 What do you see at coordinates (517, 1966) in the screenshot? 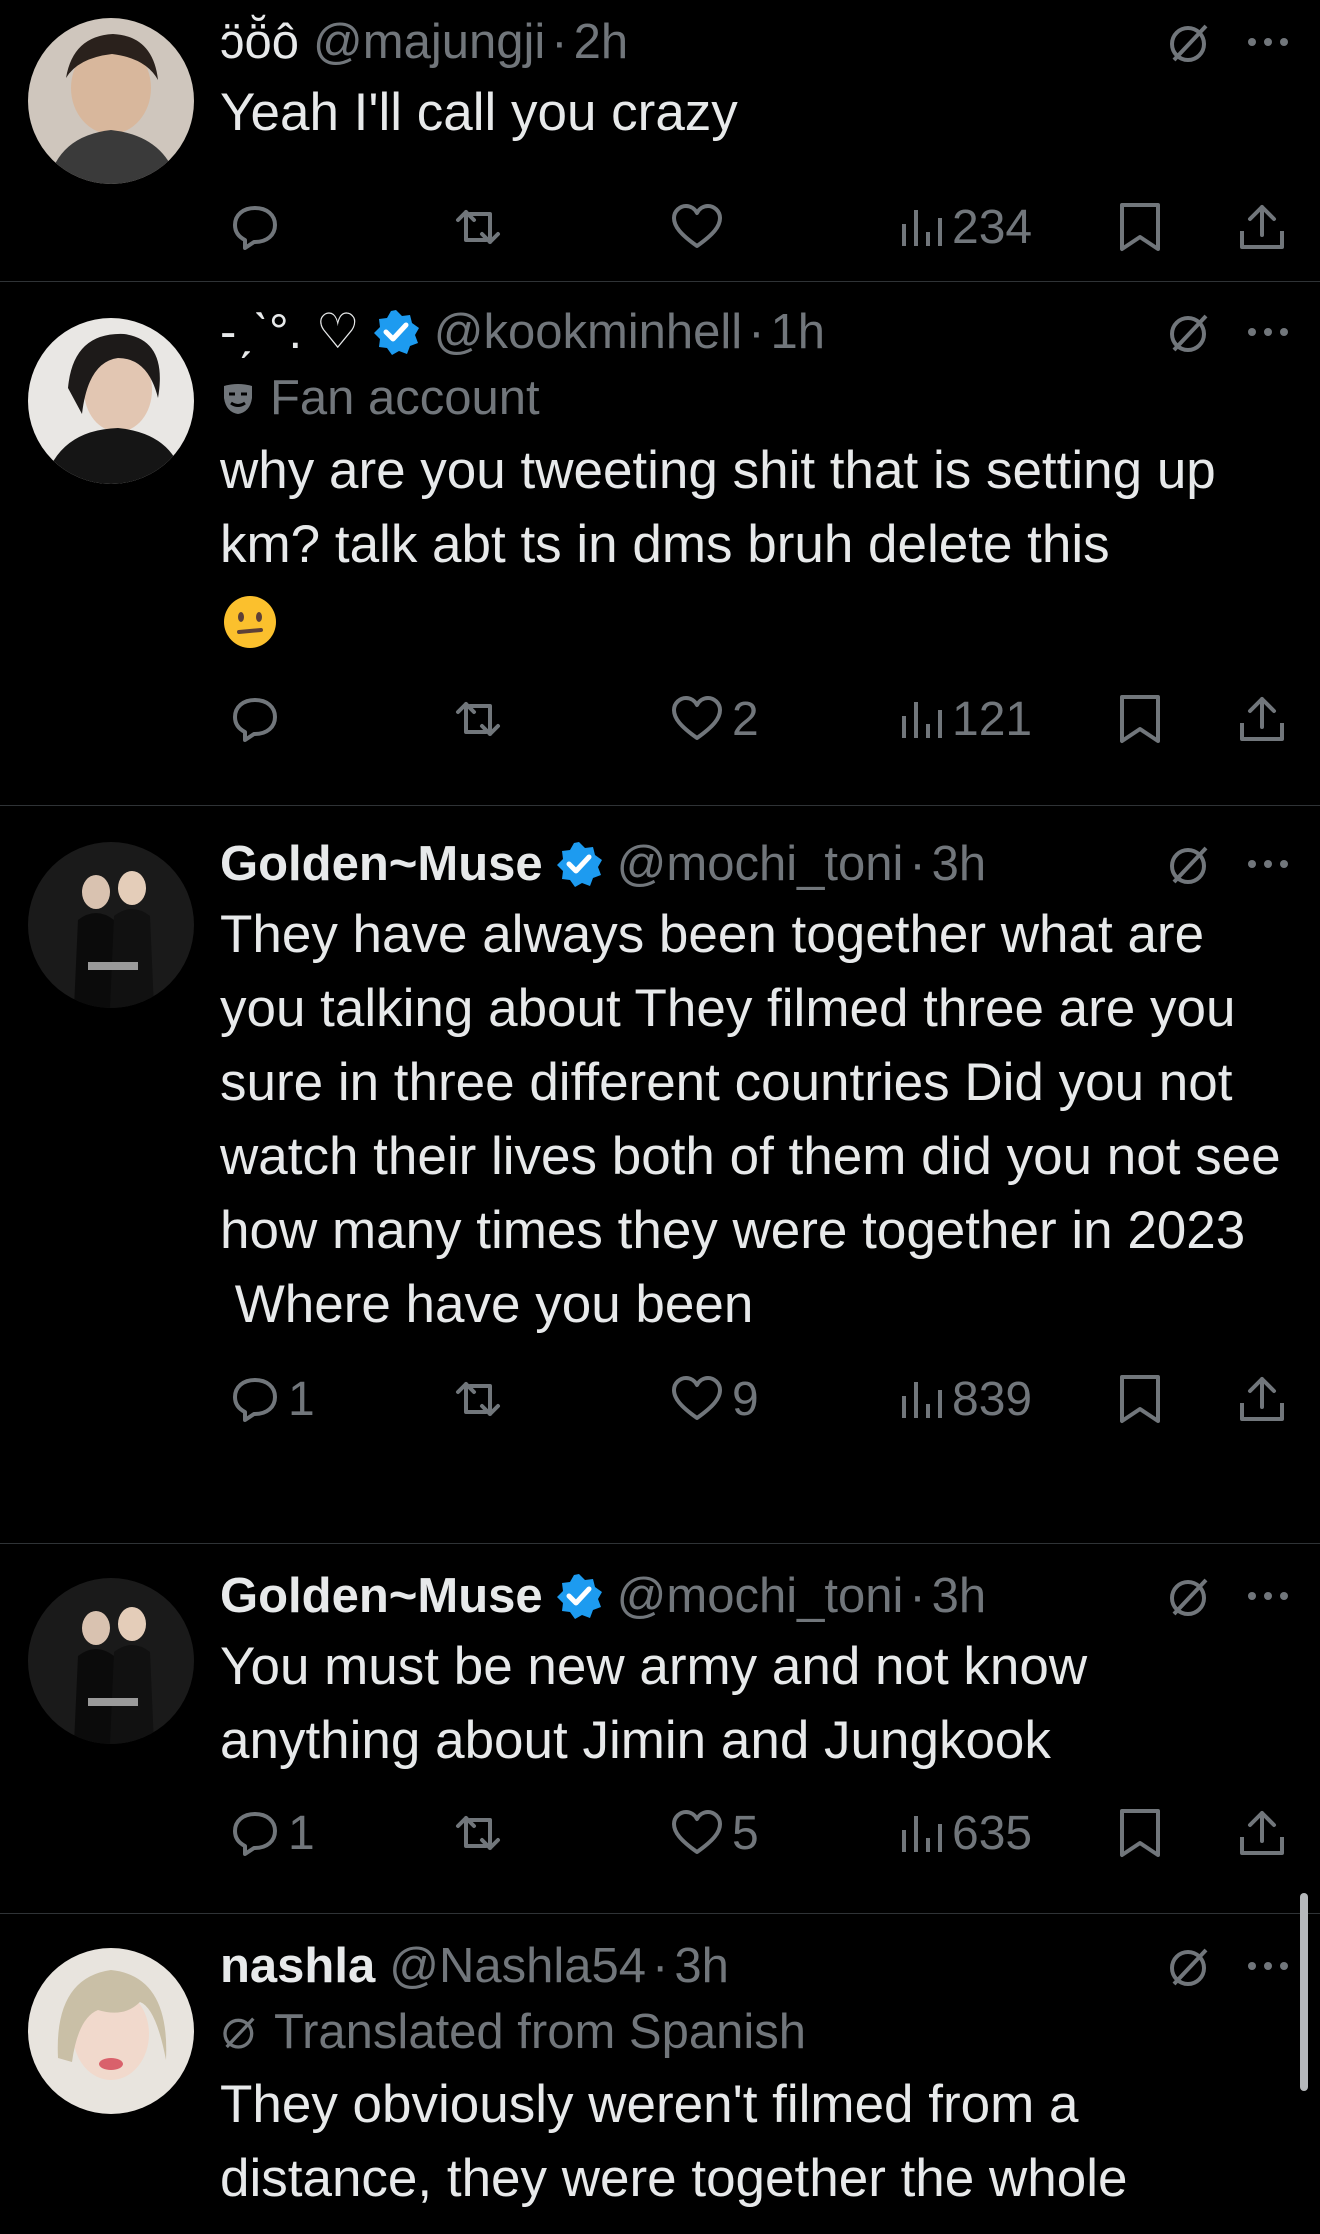
I see `handle: @Nashla54` at bounding box center [517, 1966].